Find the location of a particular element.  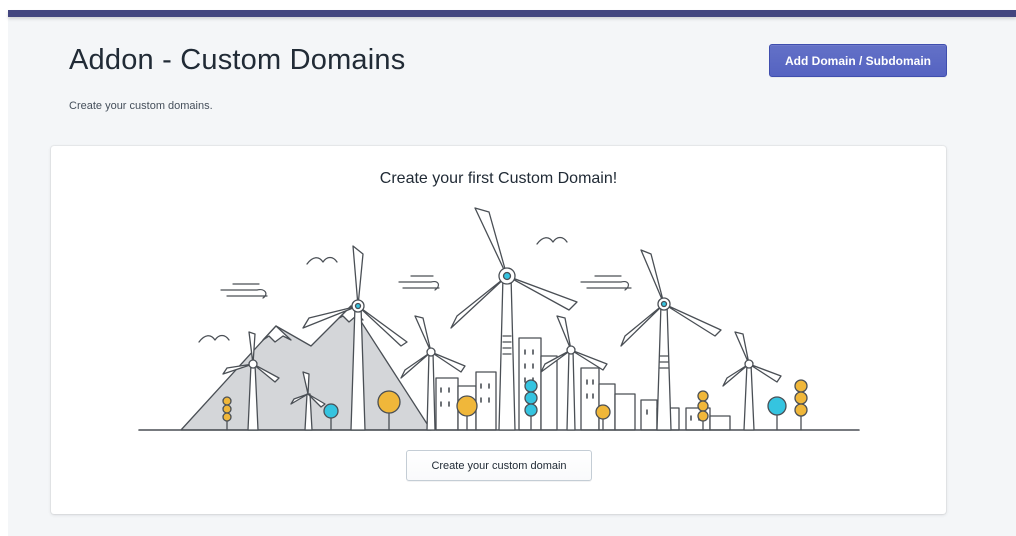

top-bar is located at coordinates (512, 13).